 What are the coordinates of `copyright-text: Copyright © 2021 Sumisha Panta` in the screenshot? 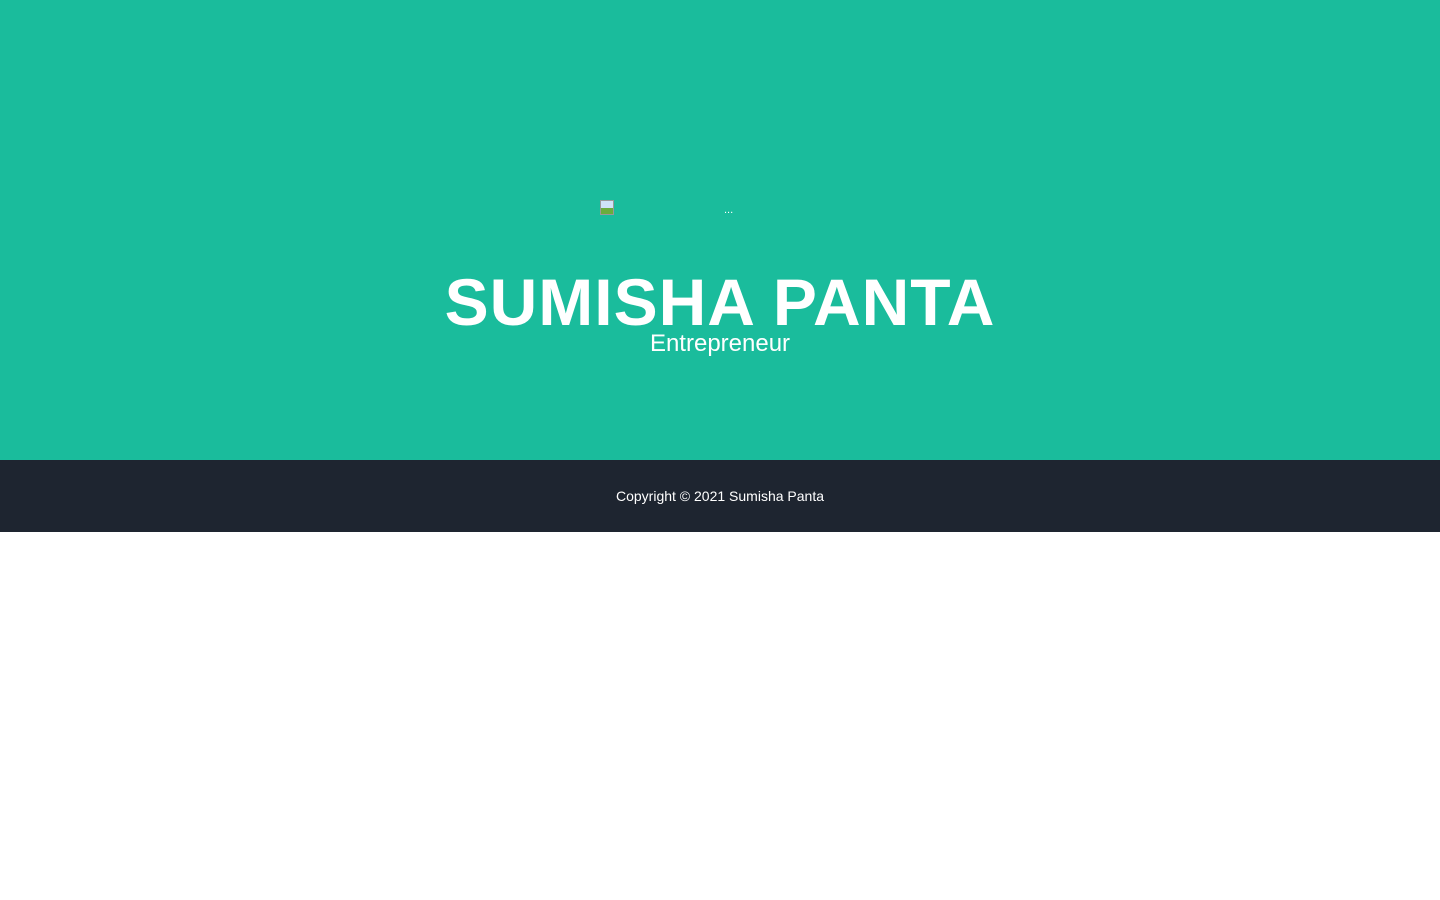 It's located at (720, 496).